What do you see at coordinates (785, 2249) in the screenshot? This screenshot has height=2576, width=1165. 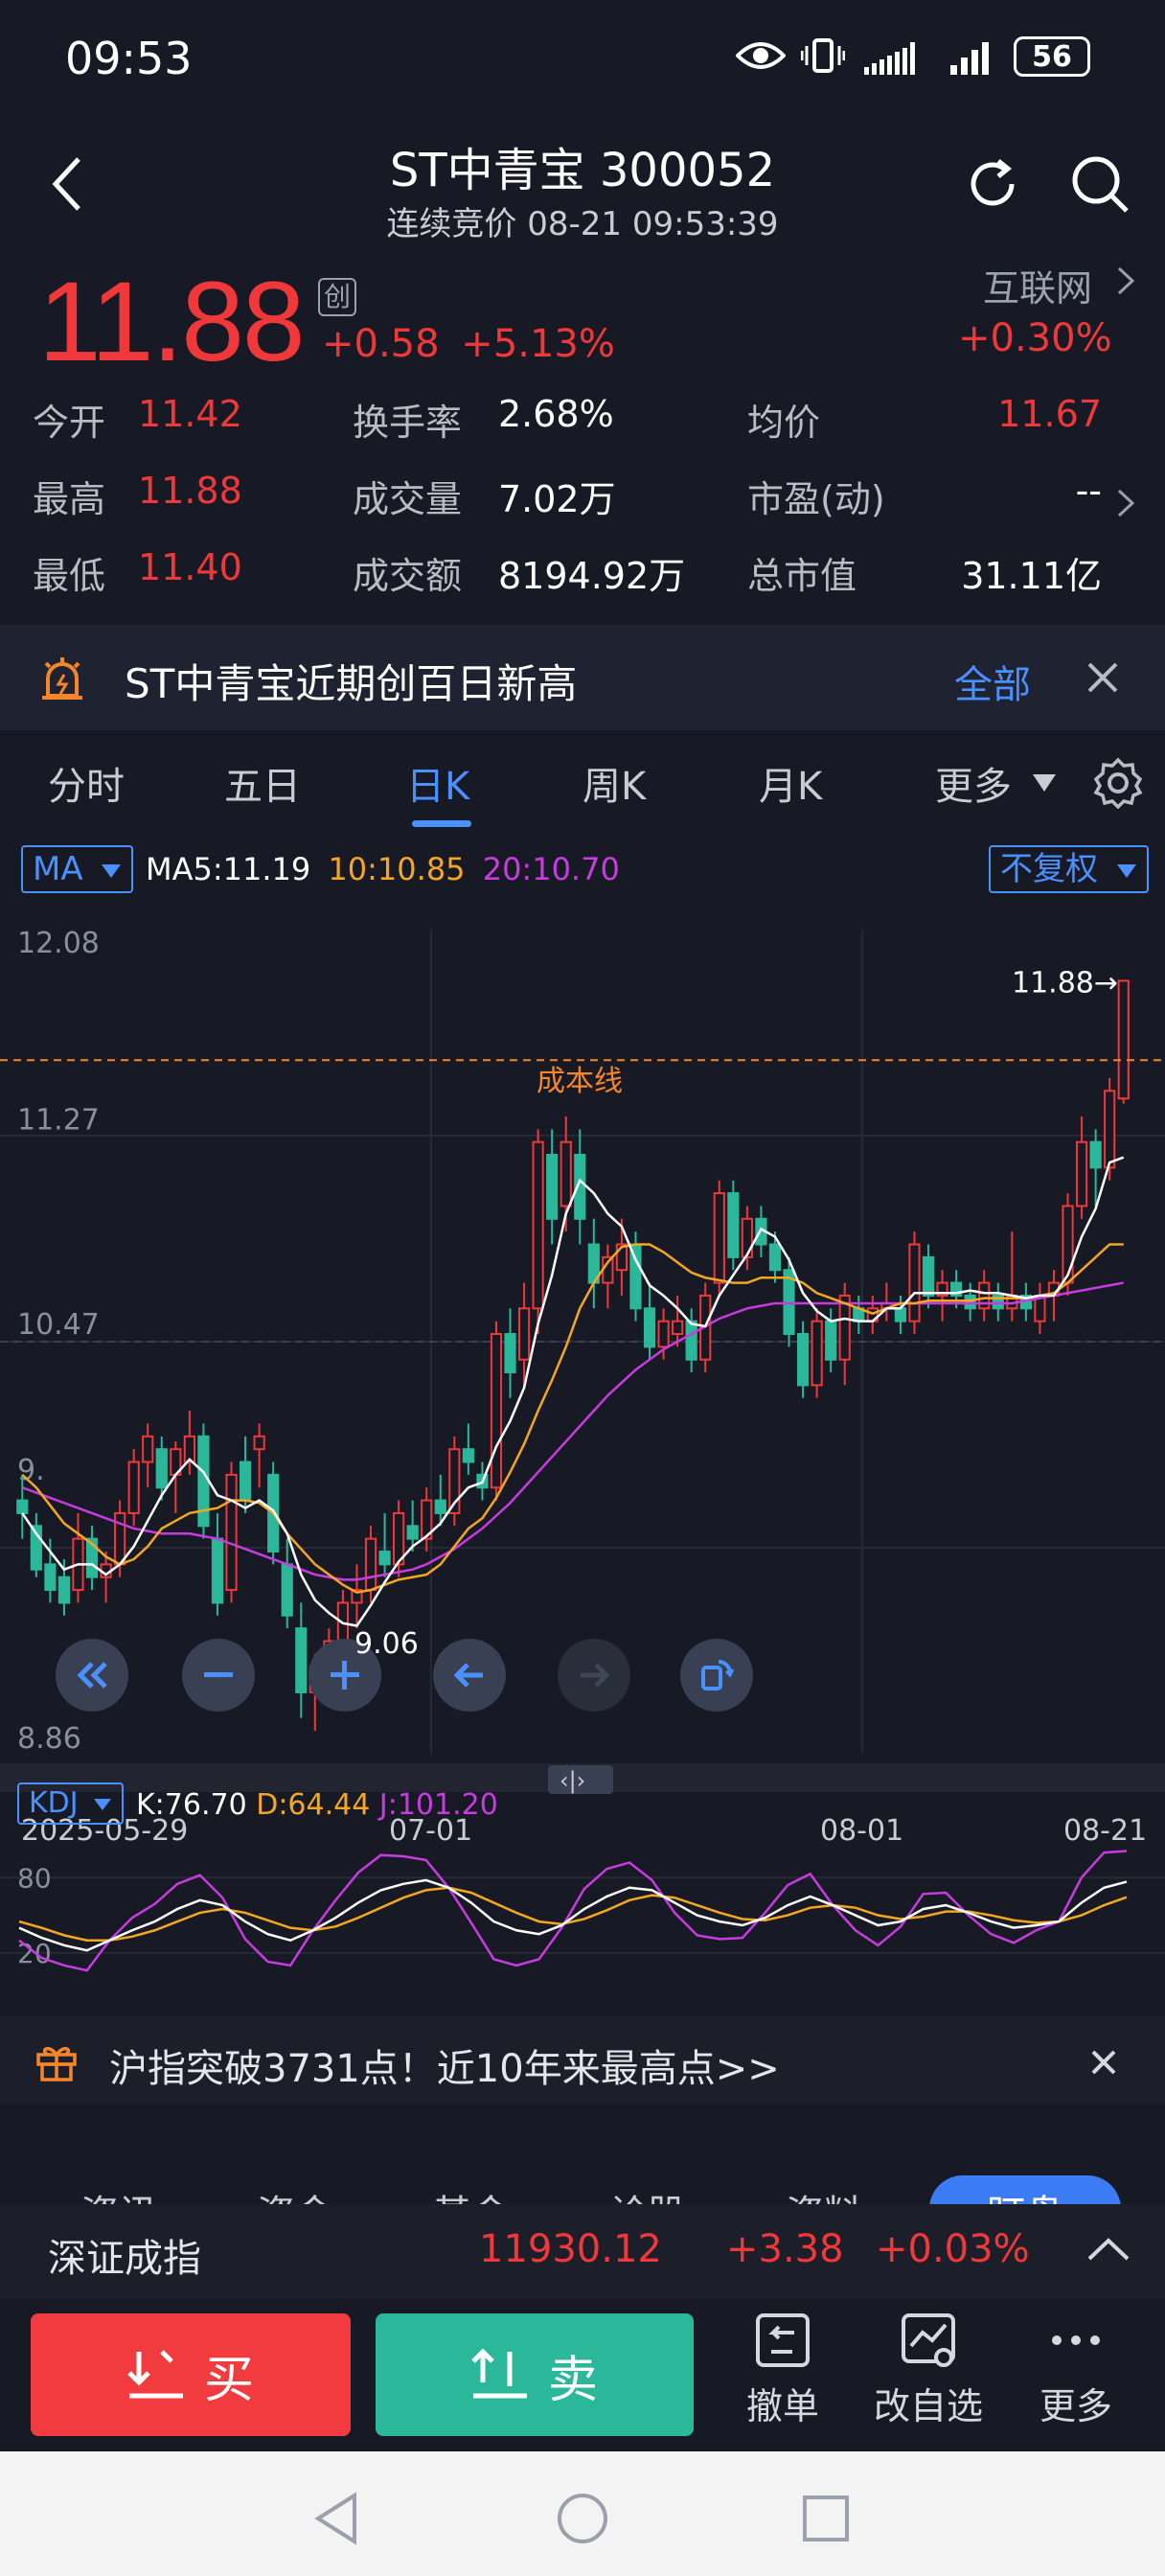 I see `index-change: +3.38` at bounding box center [785, 2249].